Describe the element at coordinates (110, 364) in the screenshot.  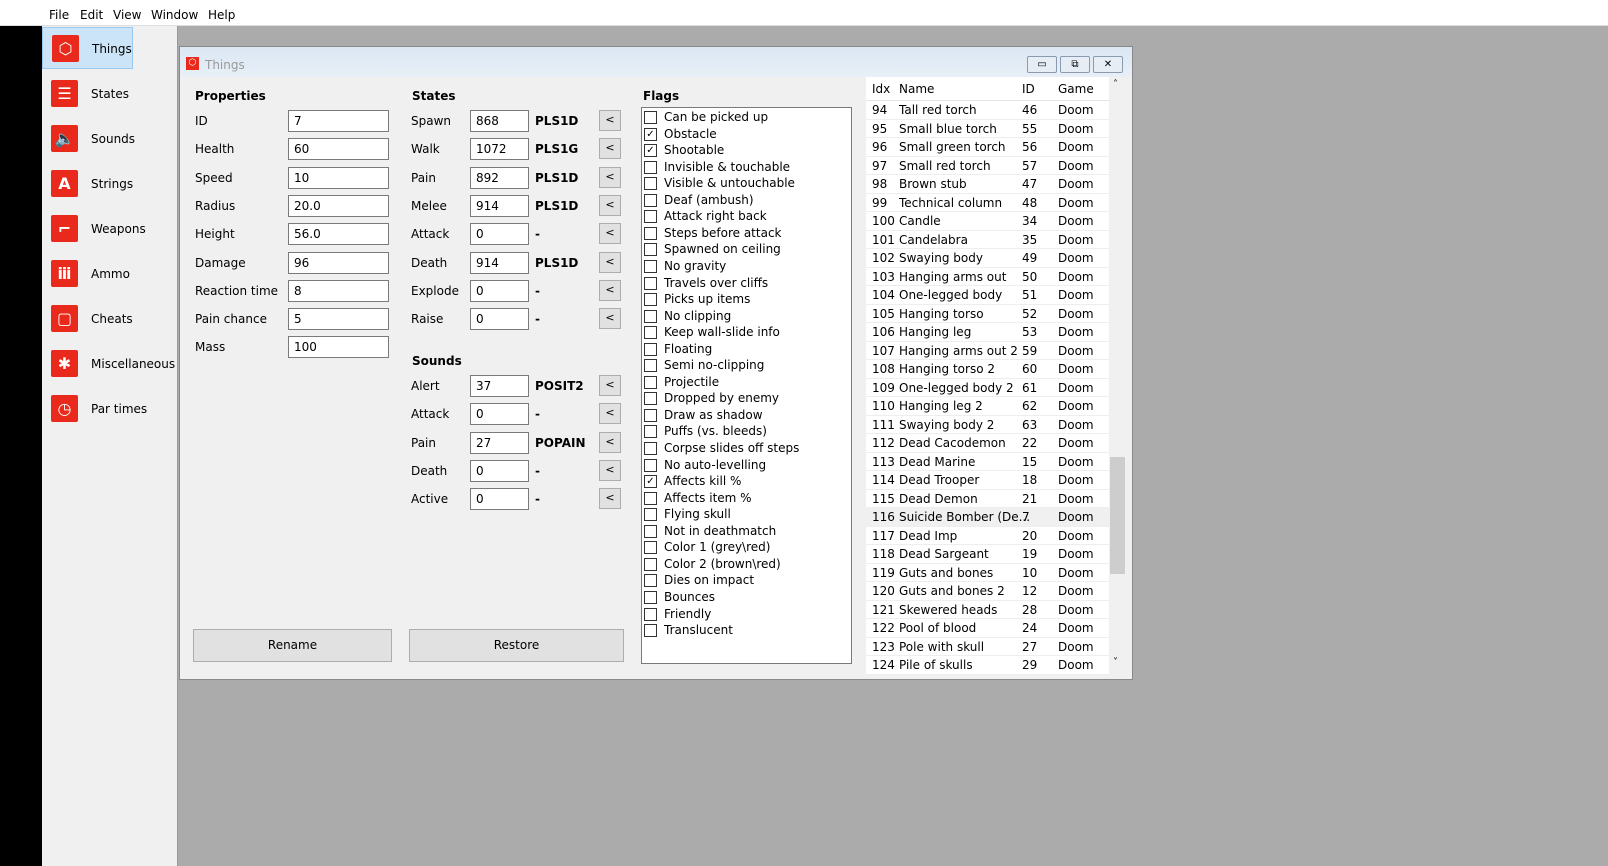
I see `sidebar-item-miscellaneous: ✱ Miscellaneous` at that location.